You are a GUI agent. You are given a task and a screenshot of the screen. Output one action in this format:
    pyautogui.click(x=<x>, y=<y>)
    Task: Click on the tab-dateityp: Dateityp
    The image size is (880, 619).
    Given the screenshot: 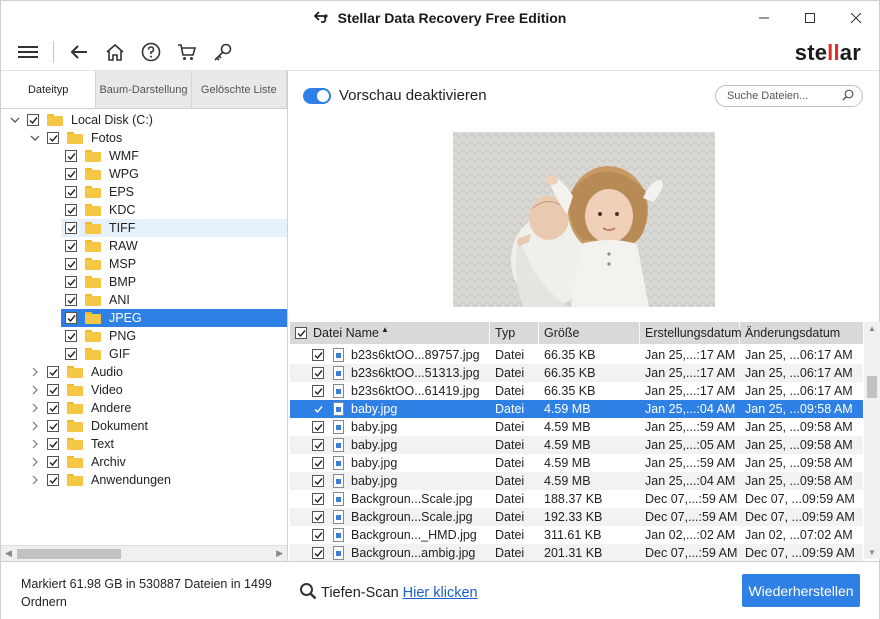 What is the action you would take?
    pyautogui.click(x=49, y=89)
    